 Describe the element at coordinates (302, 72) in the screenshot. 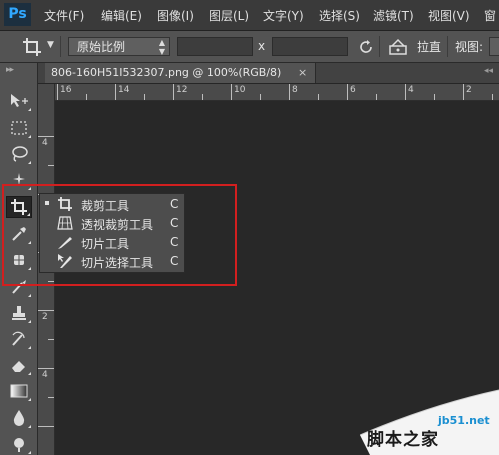

I see `close-tab-icon: ×` at that location.